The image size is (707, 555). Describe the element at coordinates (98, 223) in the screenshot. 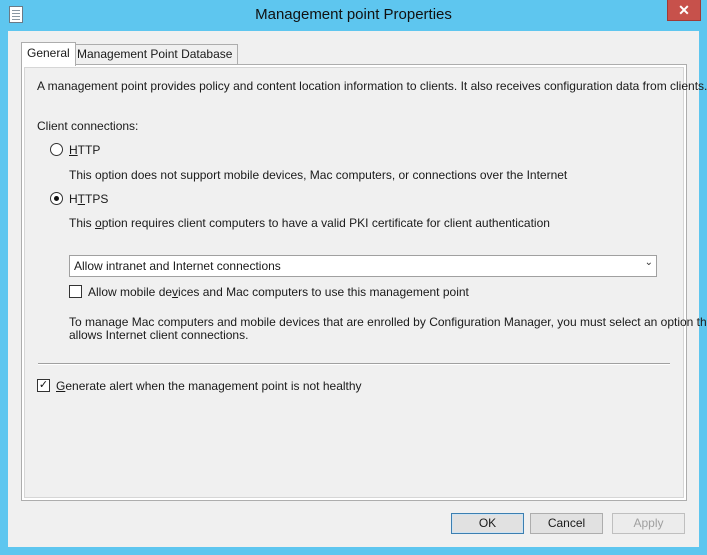

I see `https-note-hotkey: o` at that location.